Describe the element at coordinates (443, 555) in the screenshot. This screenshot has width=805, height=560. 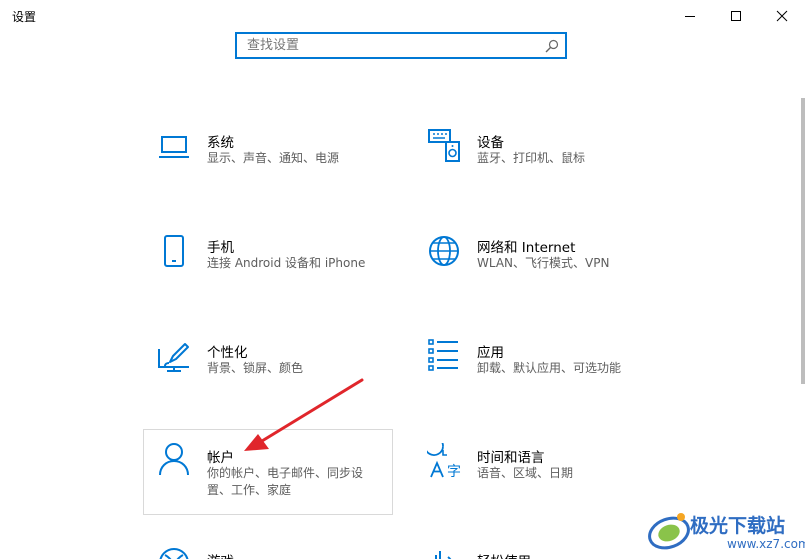
I see `ease-of-access-icon` at that location.